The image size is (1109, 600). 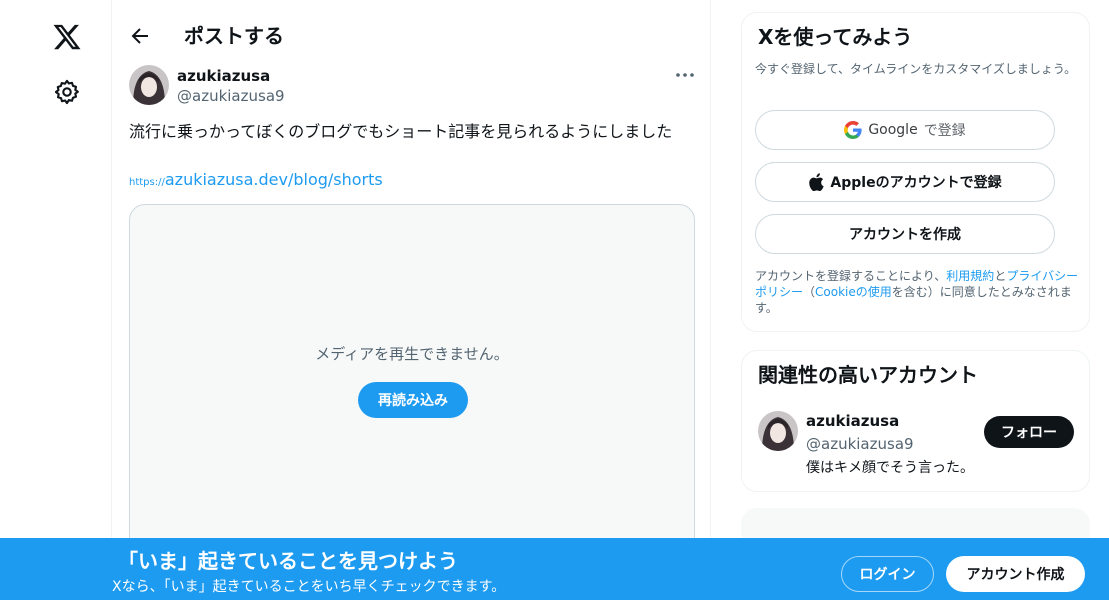 What do you see at coordinates (67, 37) in the screenshot?
I see `x-logo-icon` at bounding box center [67, 37].